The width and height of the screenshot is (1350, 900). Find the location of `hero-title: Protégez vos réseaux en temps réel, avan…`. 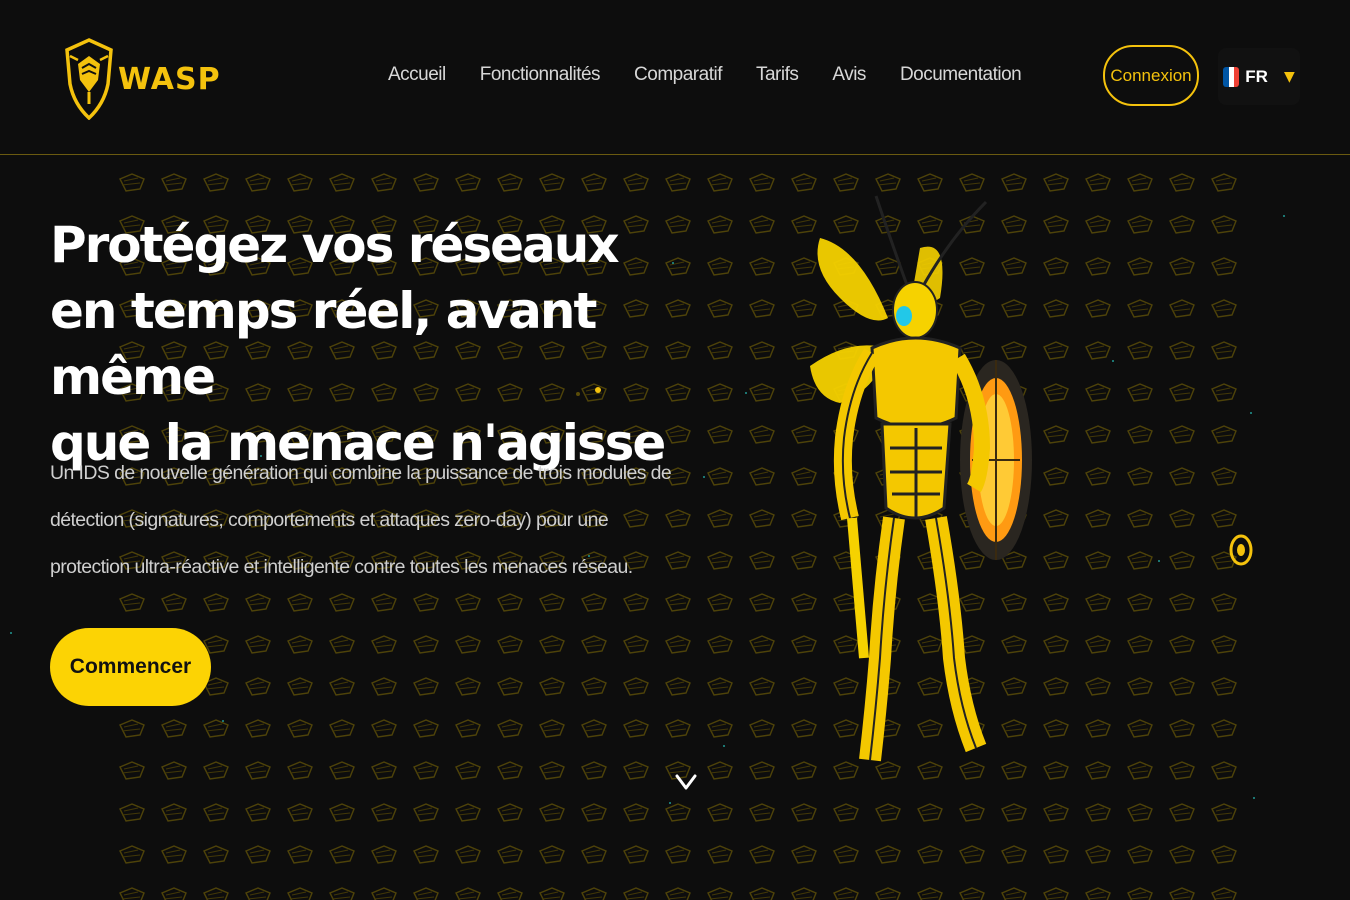

hero-title: Protégez vos réseaux en temps réel, avan… is located at coordinates (370, 344).